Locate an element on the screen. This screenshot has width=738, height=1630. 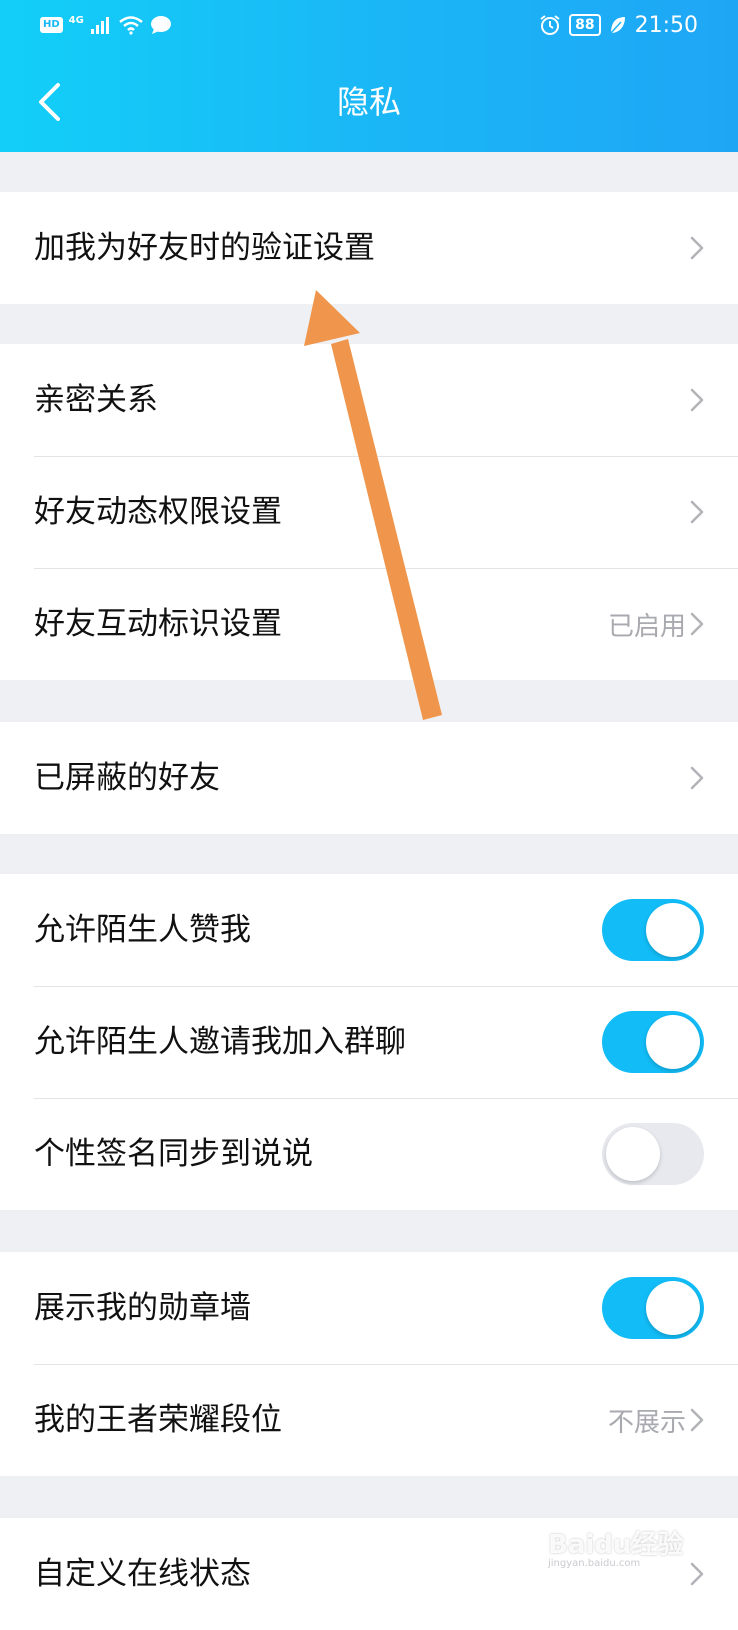
row-allow-stranger-likes: 允许陌生人赞我 is located at coordinates (369, 930).